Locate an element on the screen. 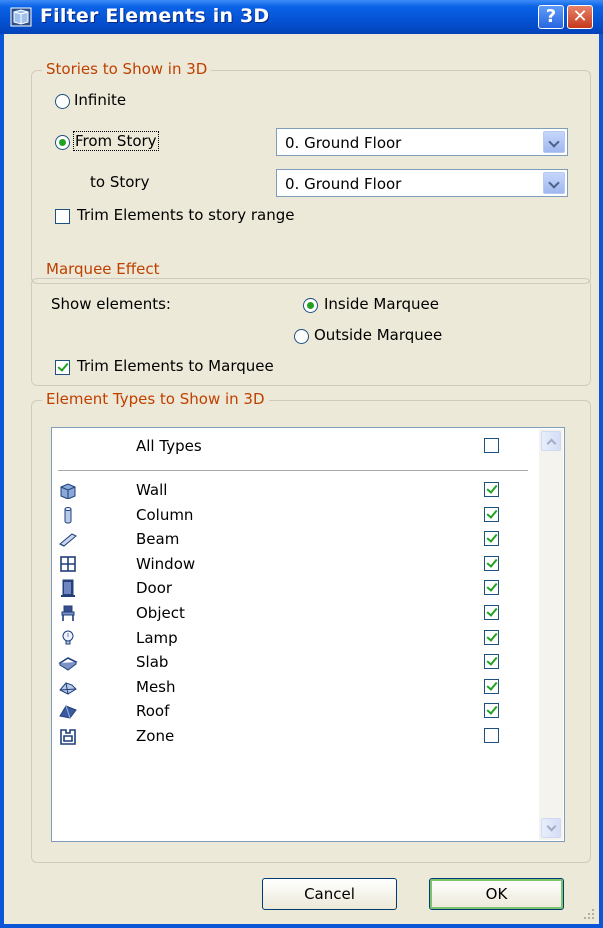 This screenshot has height=928, width=603. all-types-checkbox is located at coordinates (491, 445).